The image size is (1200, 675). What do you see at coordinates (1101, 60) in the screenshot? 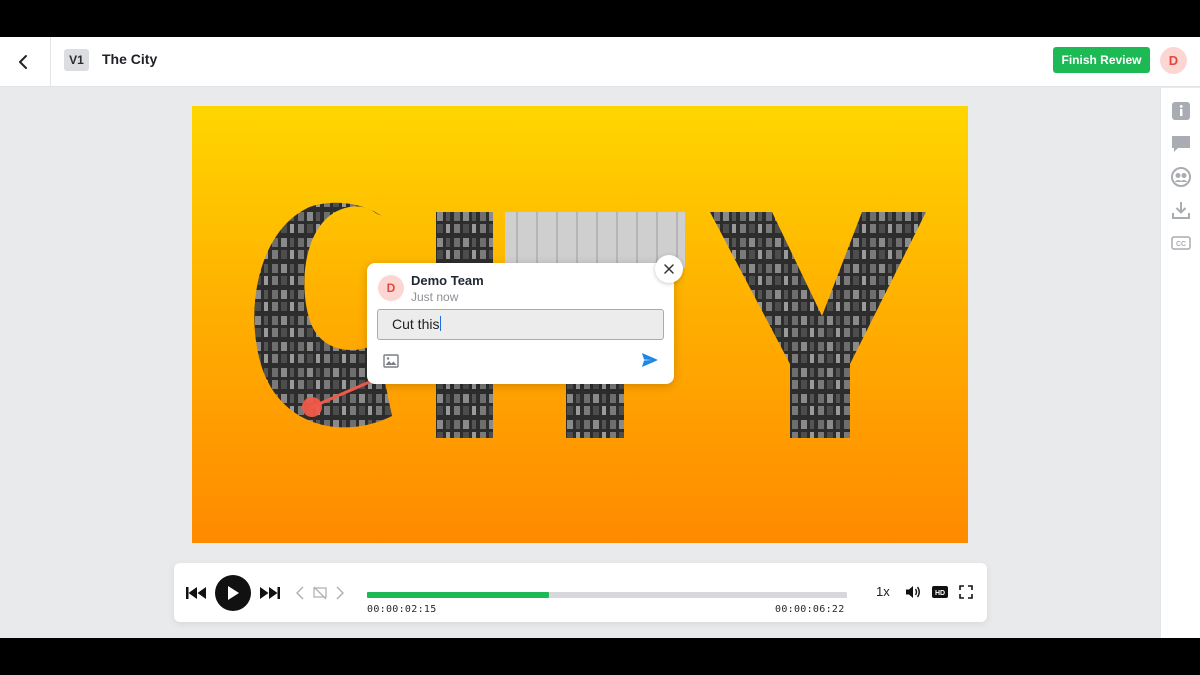
I see `finish-review-button: Finish Review` at bounding box center [1101, 60].